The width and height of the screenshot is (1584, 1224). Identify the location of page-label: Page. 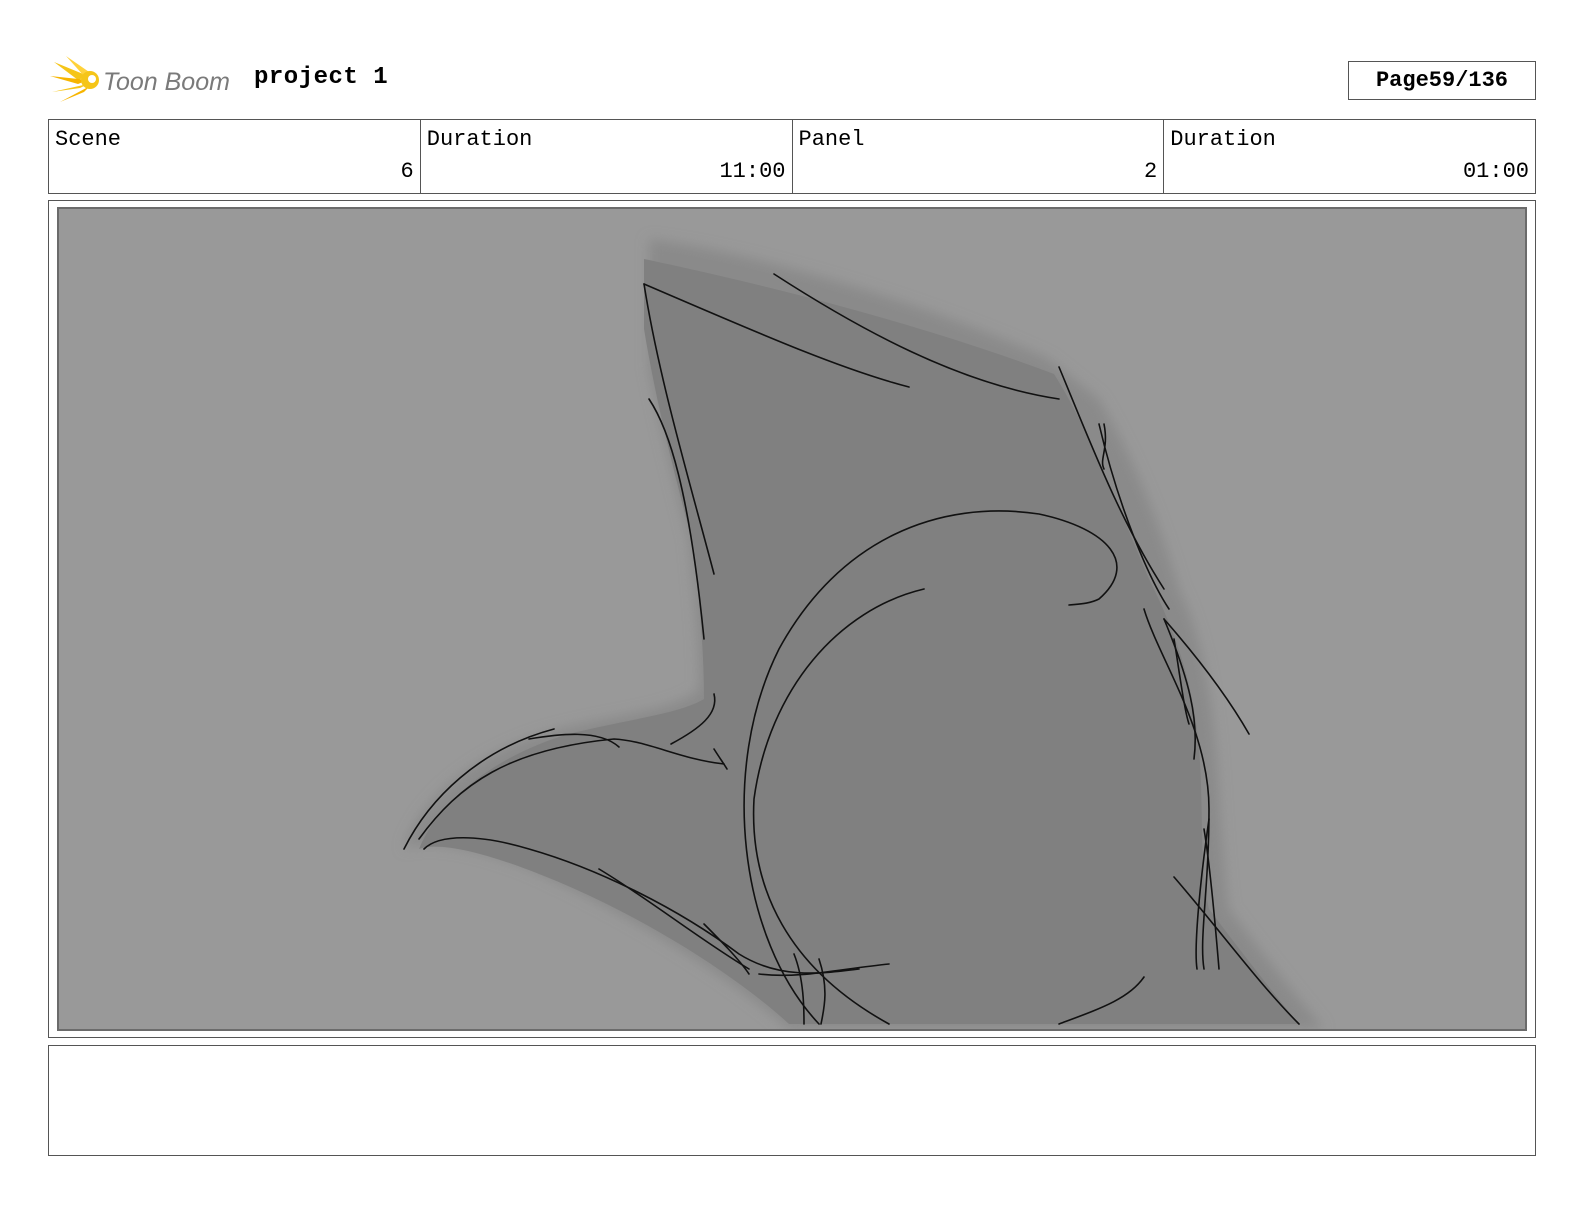
(1402, 80).